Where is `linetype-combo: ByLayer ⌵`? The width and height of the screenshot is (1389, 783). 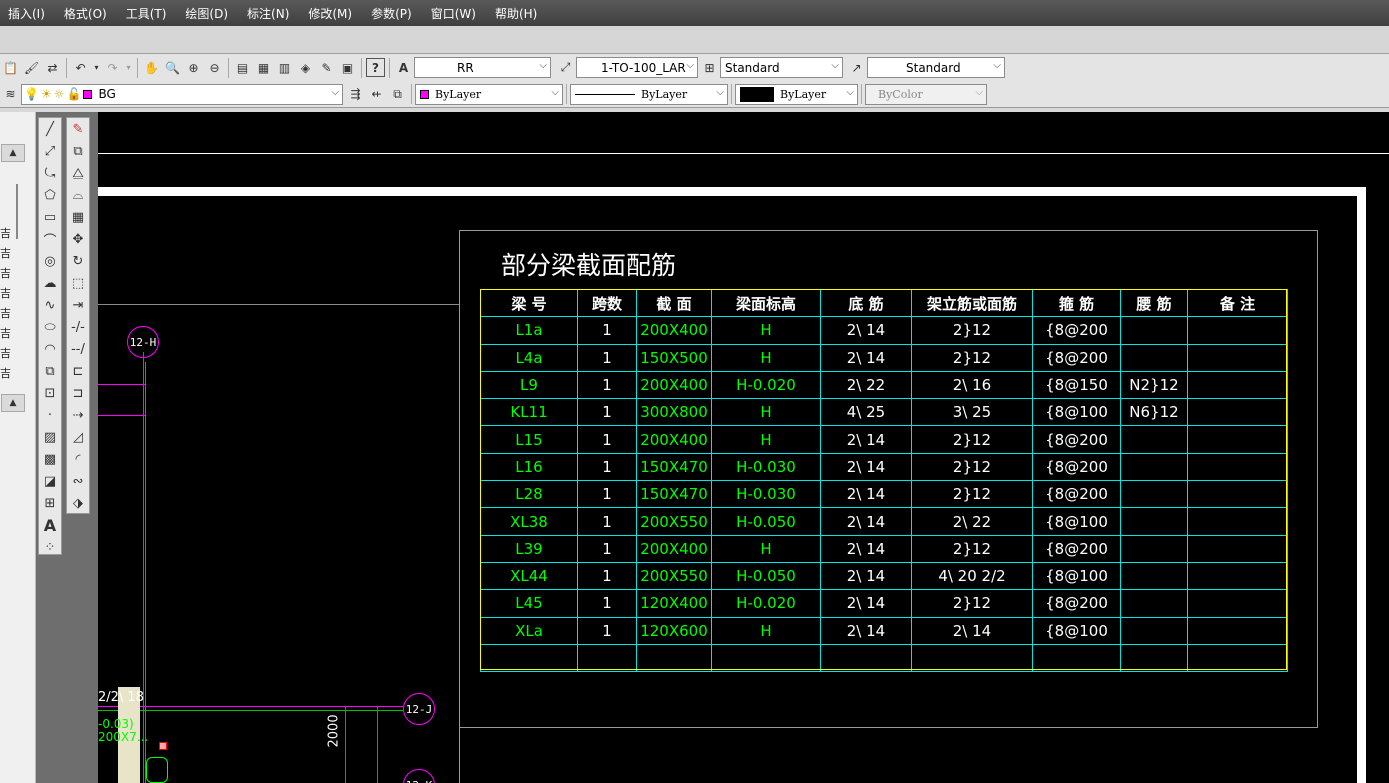 linetype-combo: ByLayer ⌵ is located at coordinates (649, 94).